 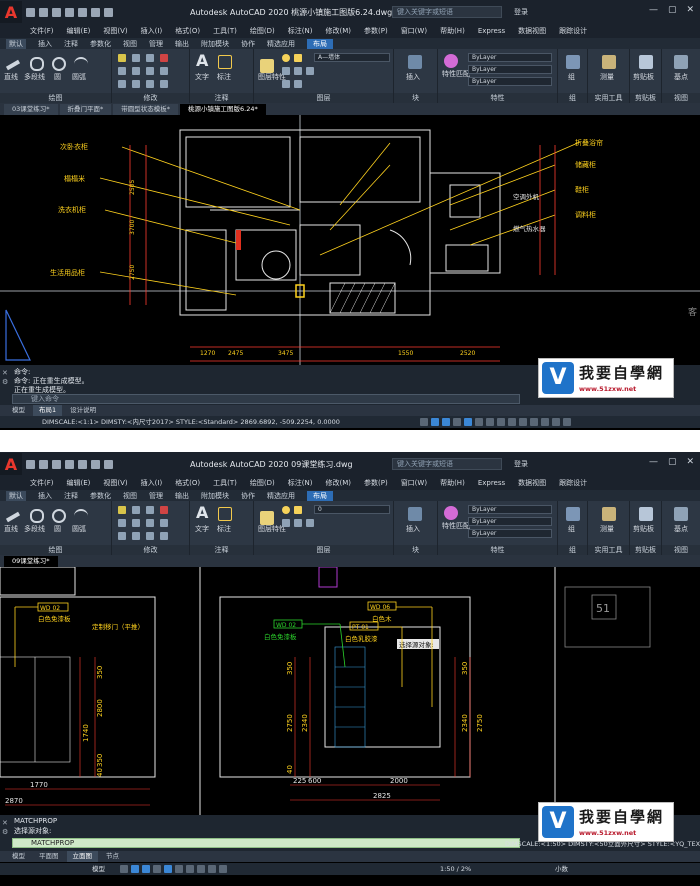 What do you see at coordinates (573, 31) in the screenshot?
I see `menu-trace: 跟踪设计` at bounding box center [573, 31].